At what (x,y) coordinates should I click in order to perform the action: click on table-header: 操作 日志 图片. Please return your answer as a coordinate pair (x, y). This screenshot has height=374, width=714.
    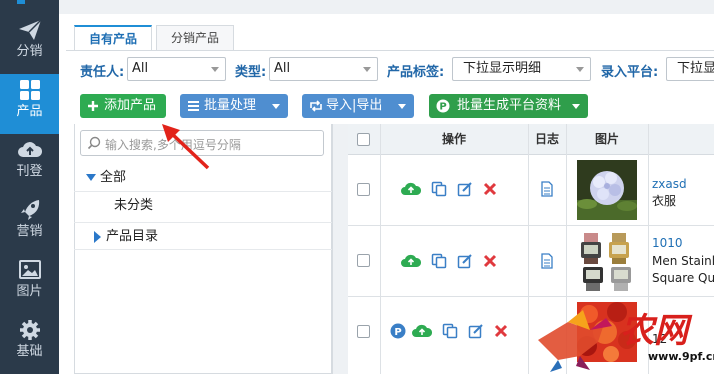
    Looking at the image, I should click on (531, 139).